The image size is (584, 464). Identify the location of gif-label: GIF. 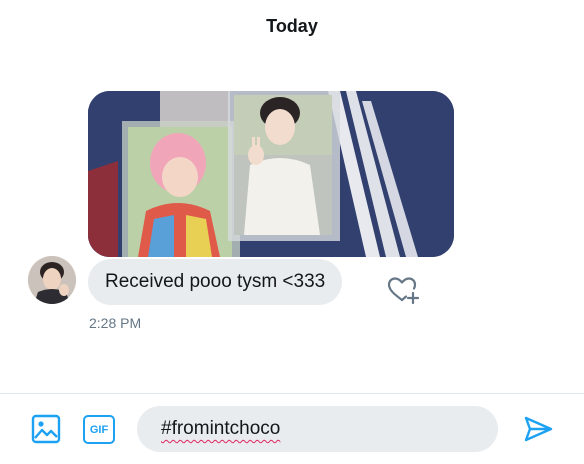
(99, 429).